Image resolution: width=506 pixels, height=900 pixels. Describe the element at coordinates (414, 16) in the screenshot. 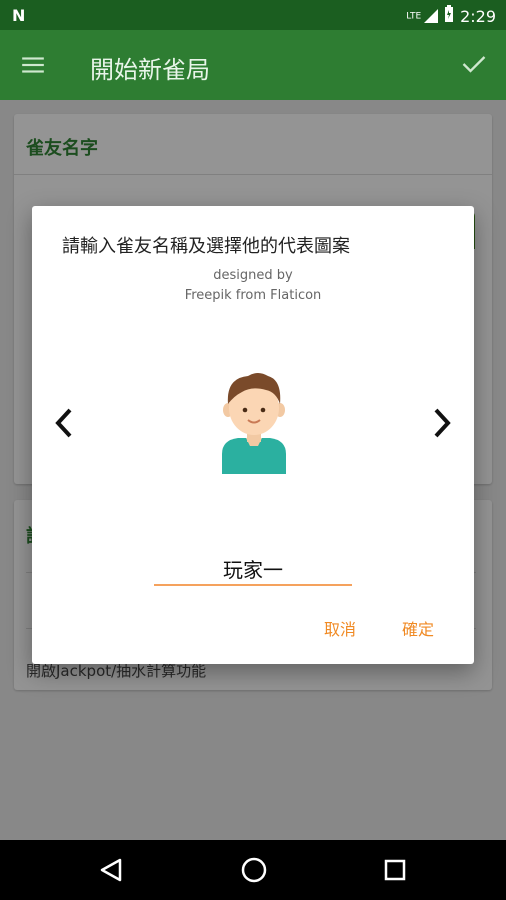

I see `signal-label: LTE` at that location.